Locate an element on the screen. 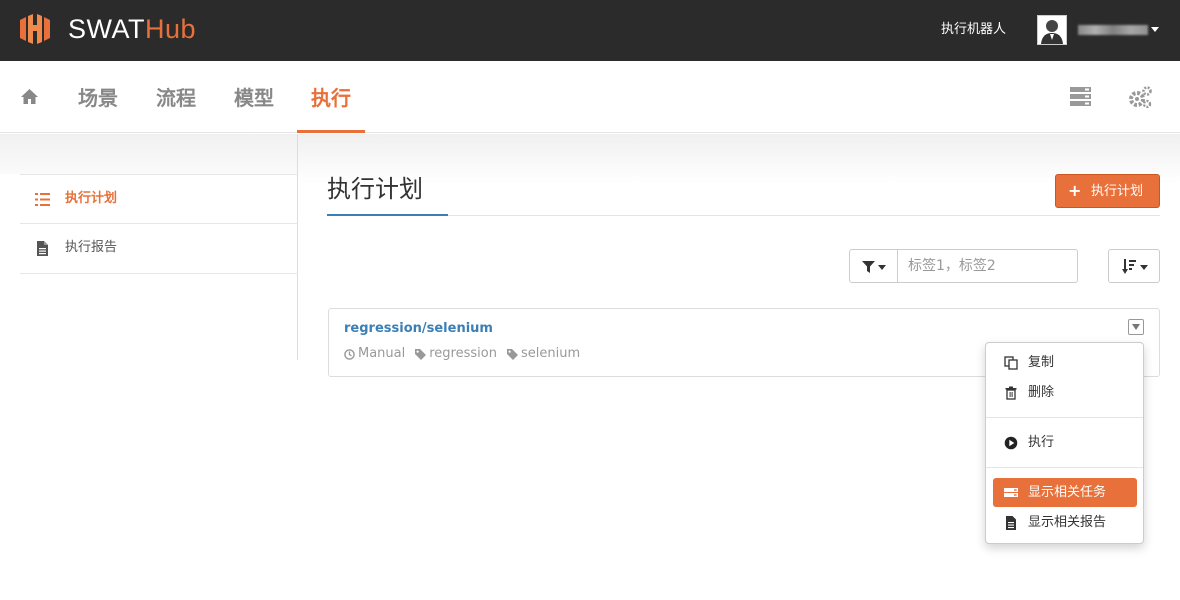 The width and height of the screenshot is (1180, 600). menu-item-label: 执行 is located at coordinates (1041, 442).